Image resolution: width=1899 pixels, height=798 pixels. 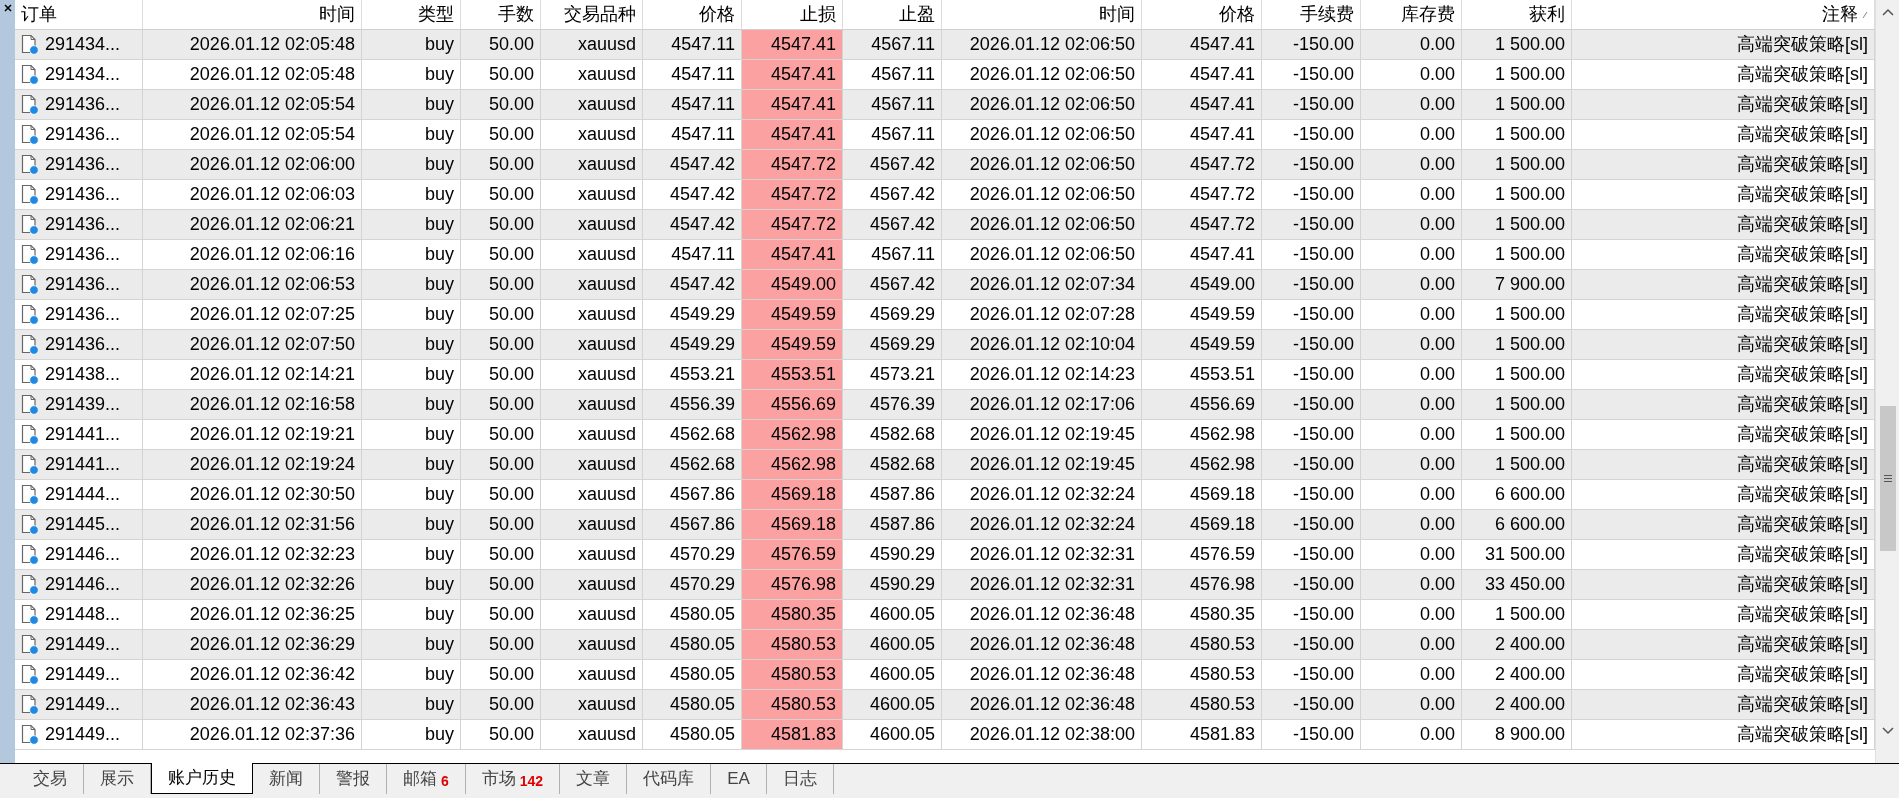 What do you see at coordinates (286, 779) in the screenshot?
I see `tab: 新闻` at bounding box center [286, 779].